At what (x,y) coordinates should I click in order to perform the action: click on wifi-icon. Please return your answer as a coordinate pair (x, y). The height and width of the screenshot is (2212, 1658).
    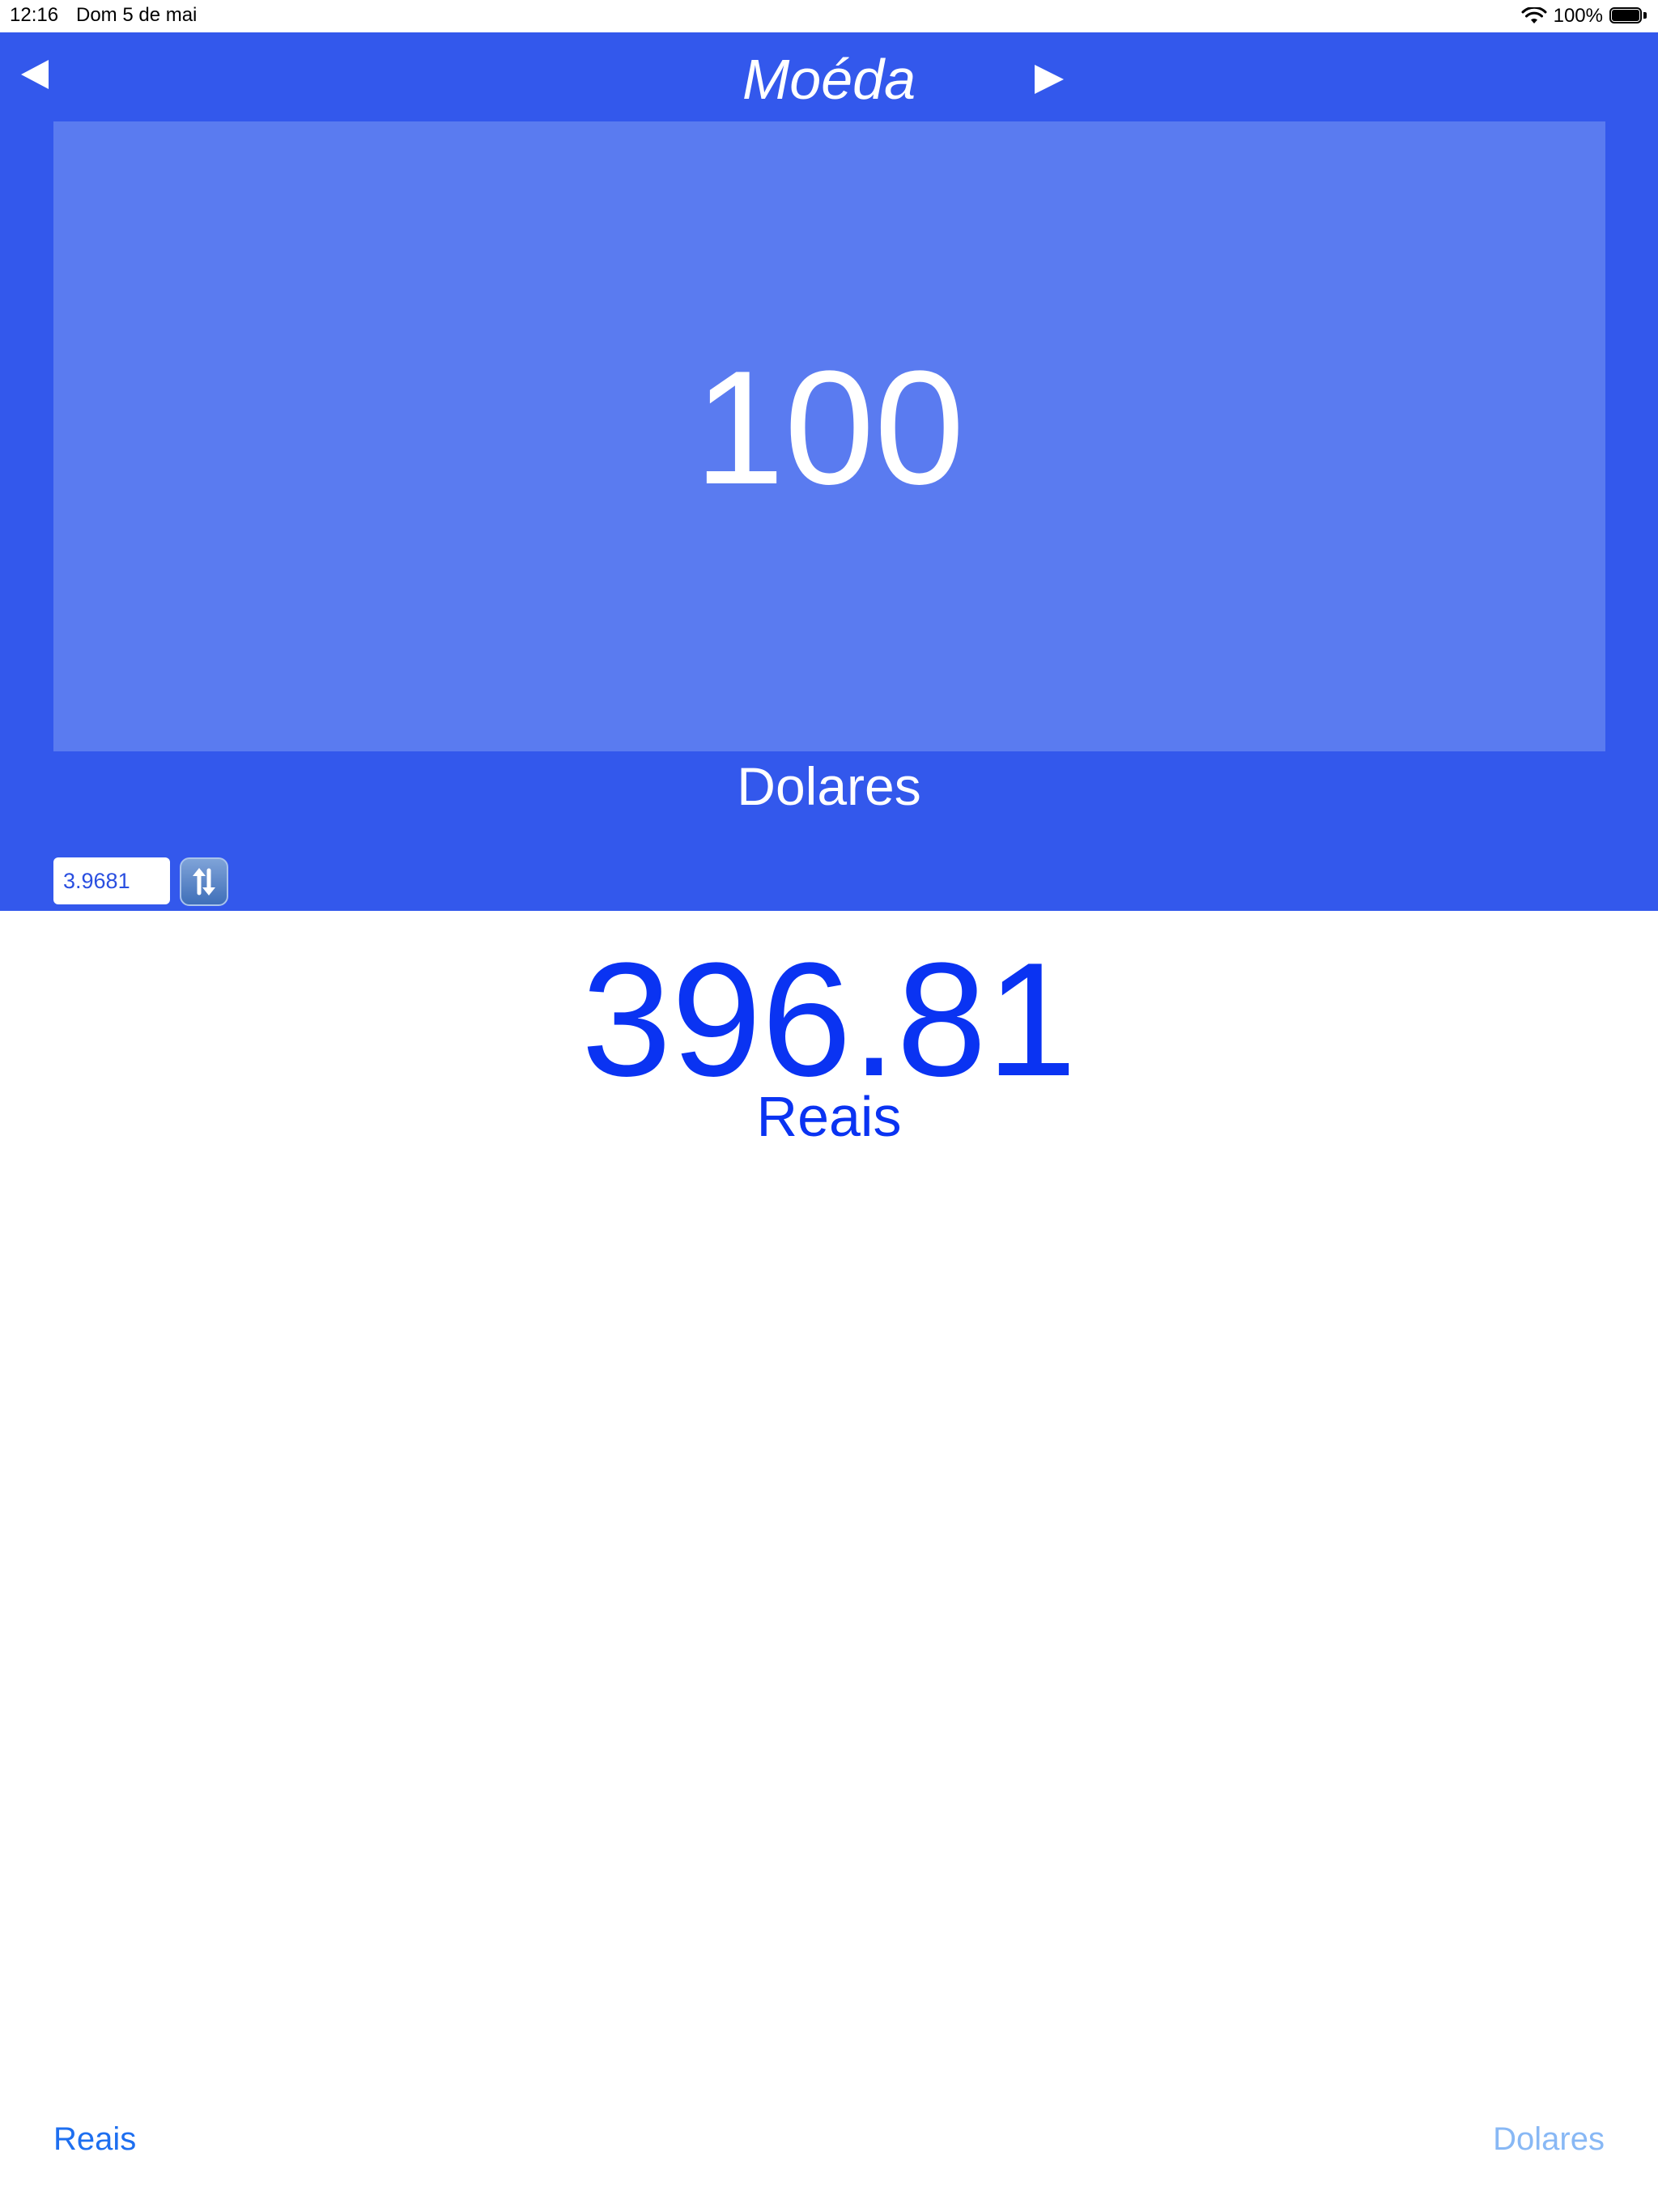
    Looking at the image, I should click on (1534, 15).